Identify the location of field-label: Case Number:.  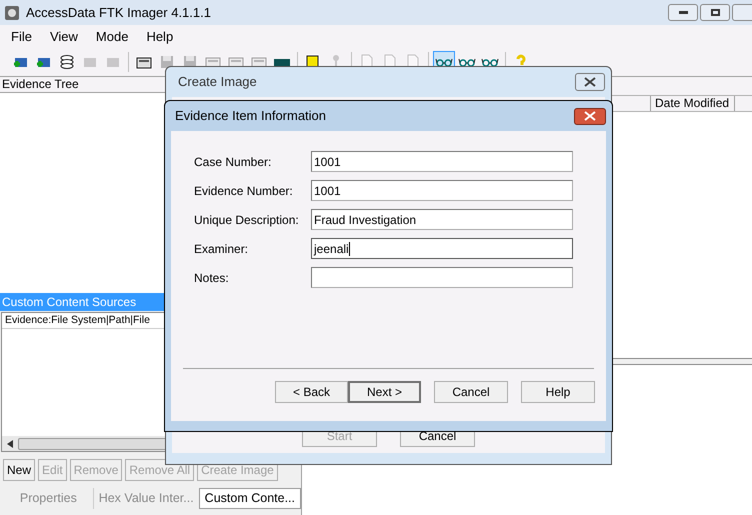
(233, 162).